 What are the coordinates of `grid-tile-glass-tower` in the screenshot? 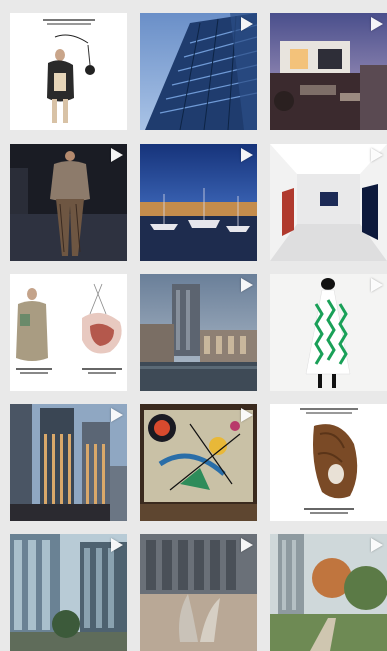 It's located at (198, 71).